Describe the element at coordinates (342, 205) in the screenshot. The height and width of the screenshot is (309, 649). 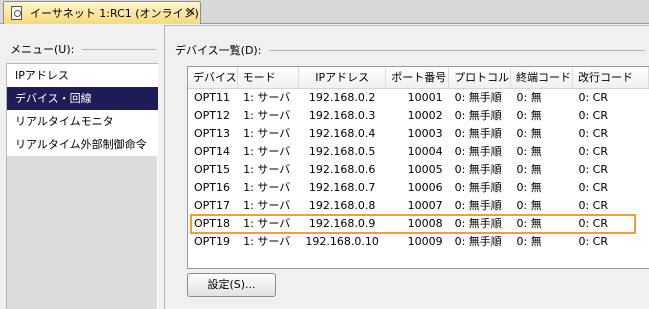
I see `ip-address-cell: 192.168.0.8` at that location.